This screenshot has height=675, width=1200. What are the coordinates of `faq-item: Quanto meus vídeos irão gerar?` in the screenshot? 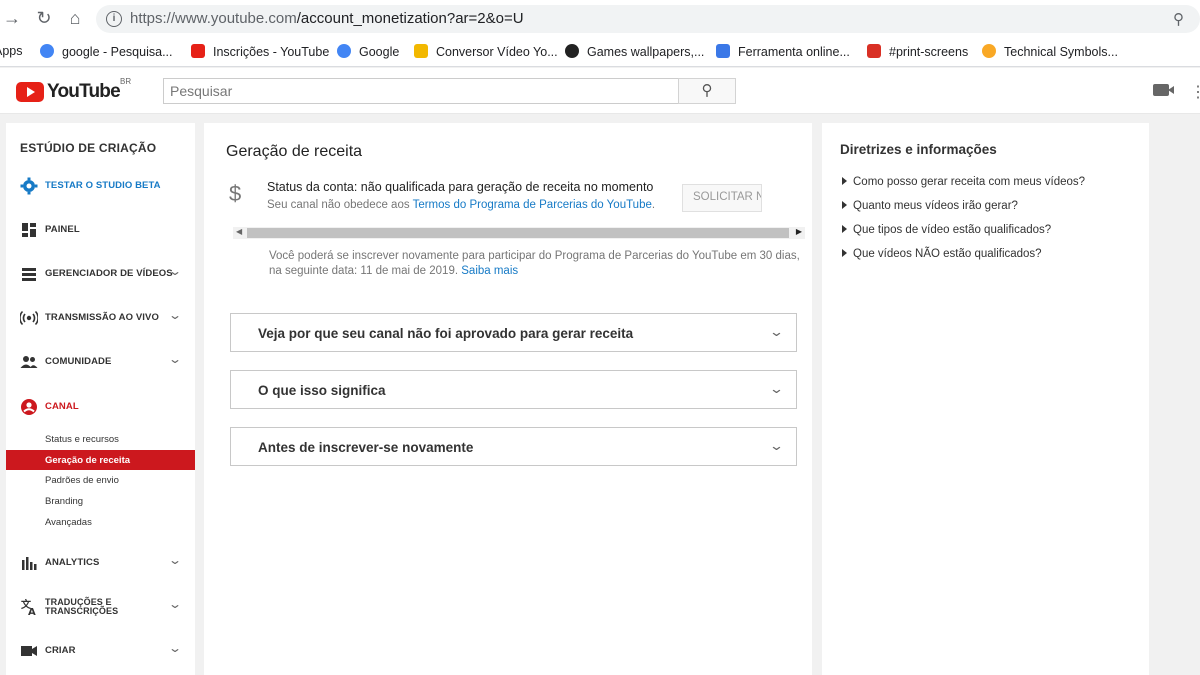 It's located at (930, 206).